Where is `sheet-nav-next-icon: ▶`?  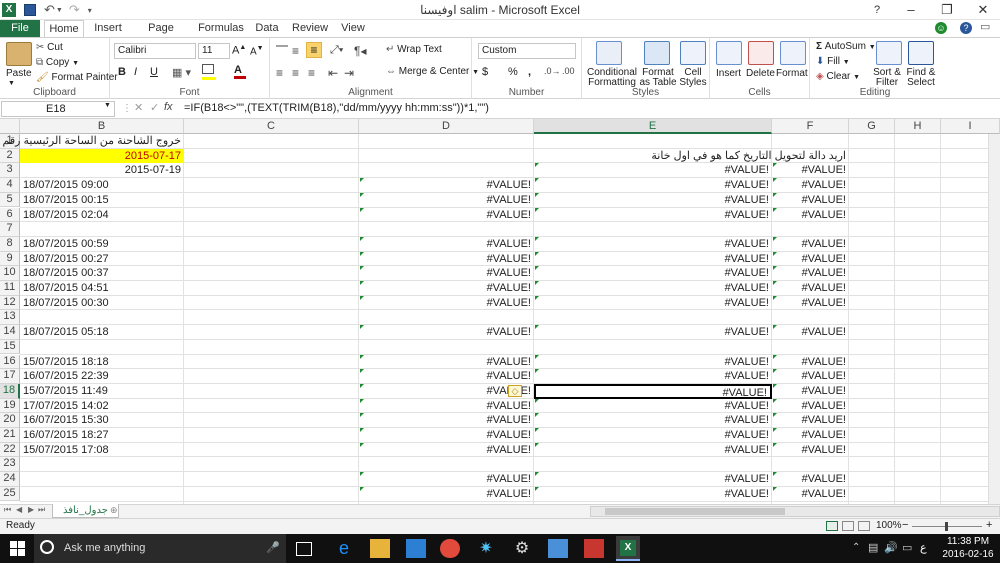 sheet-nav-next-icon: ▶ is located at coordinates (31, 509).